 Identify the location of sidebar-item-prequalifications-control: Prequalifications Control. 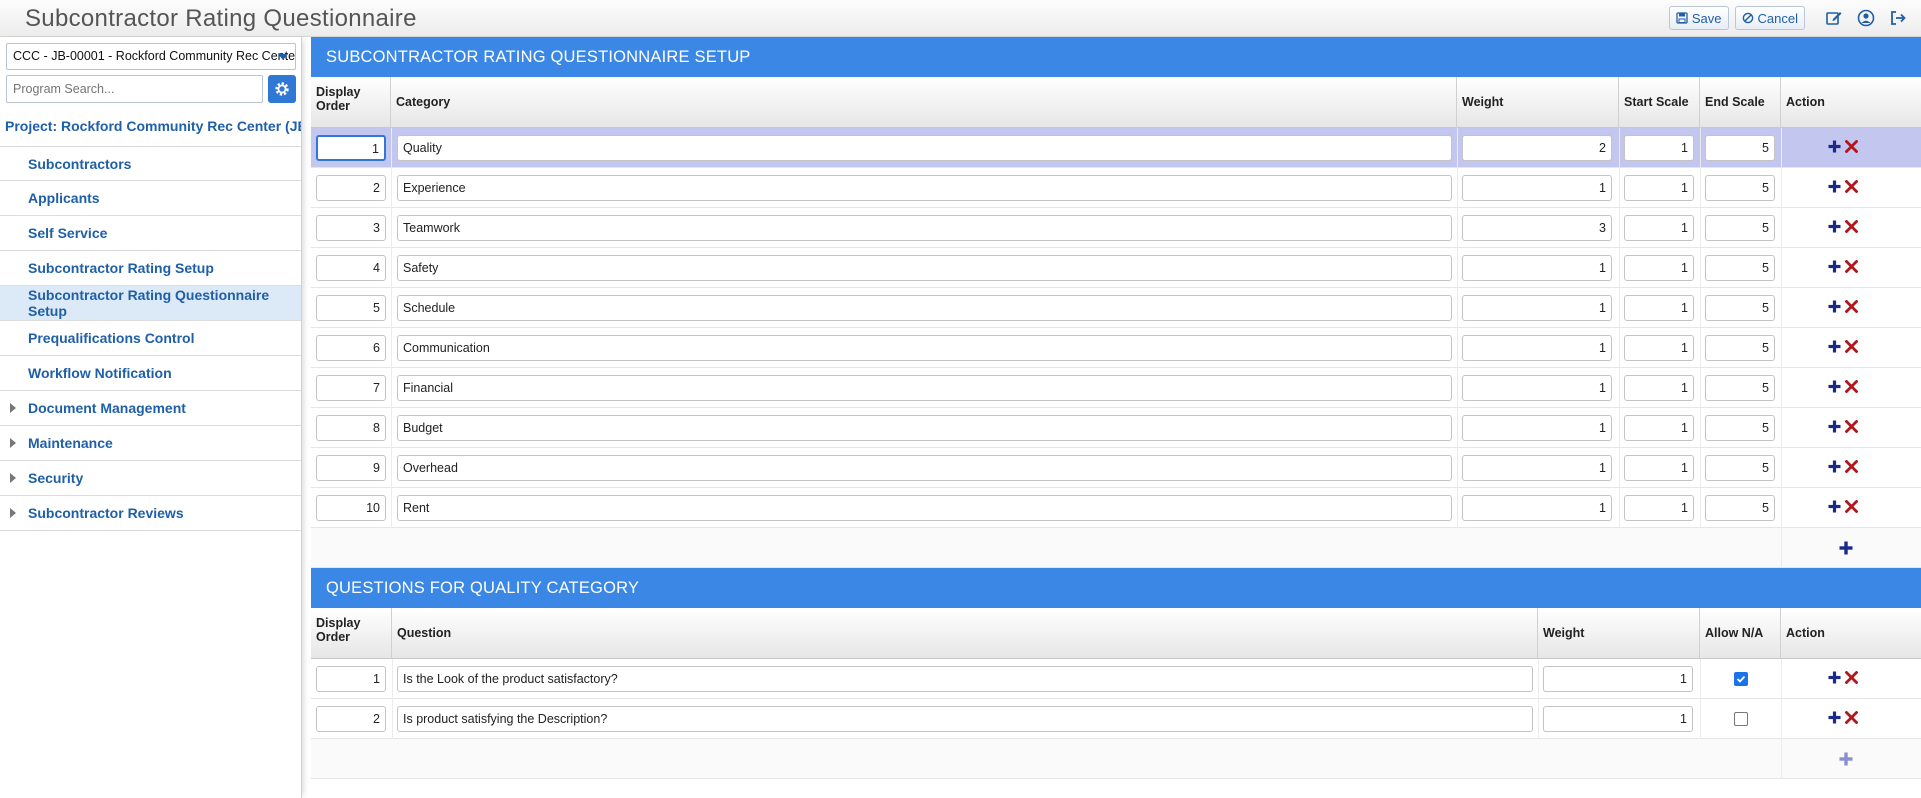
(150, 338).